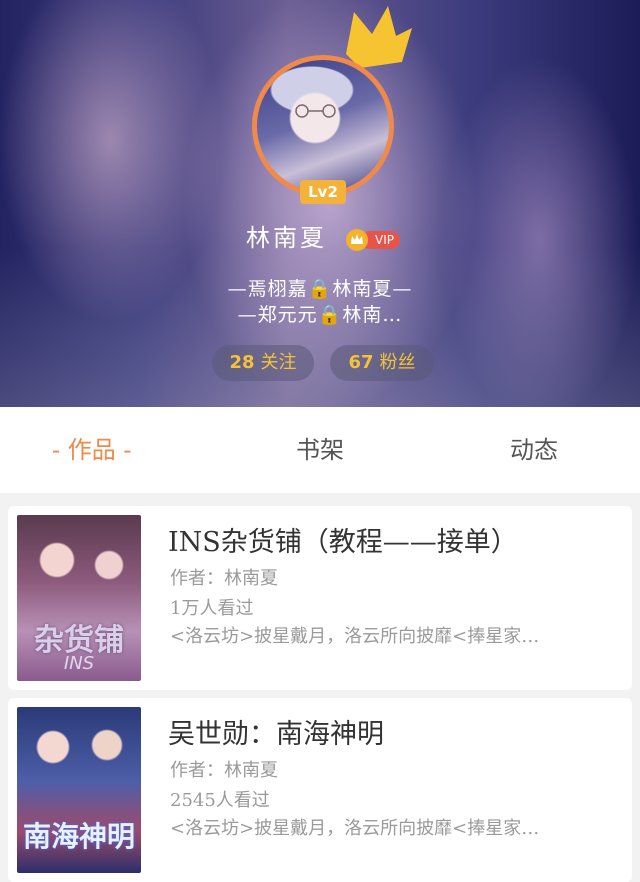 This screenshot has width=640, height=882. I want to click on following-label: 关注, so click(278, 362).